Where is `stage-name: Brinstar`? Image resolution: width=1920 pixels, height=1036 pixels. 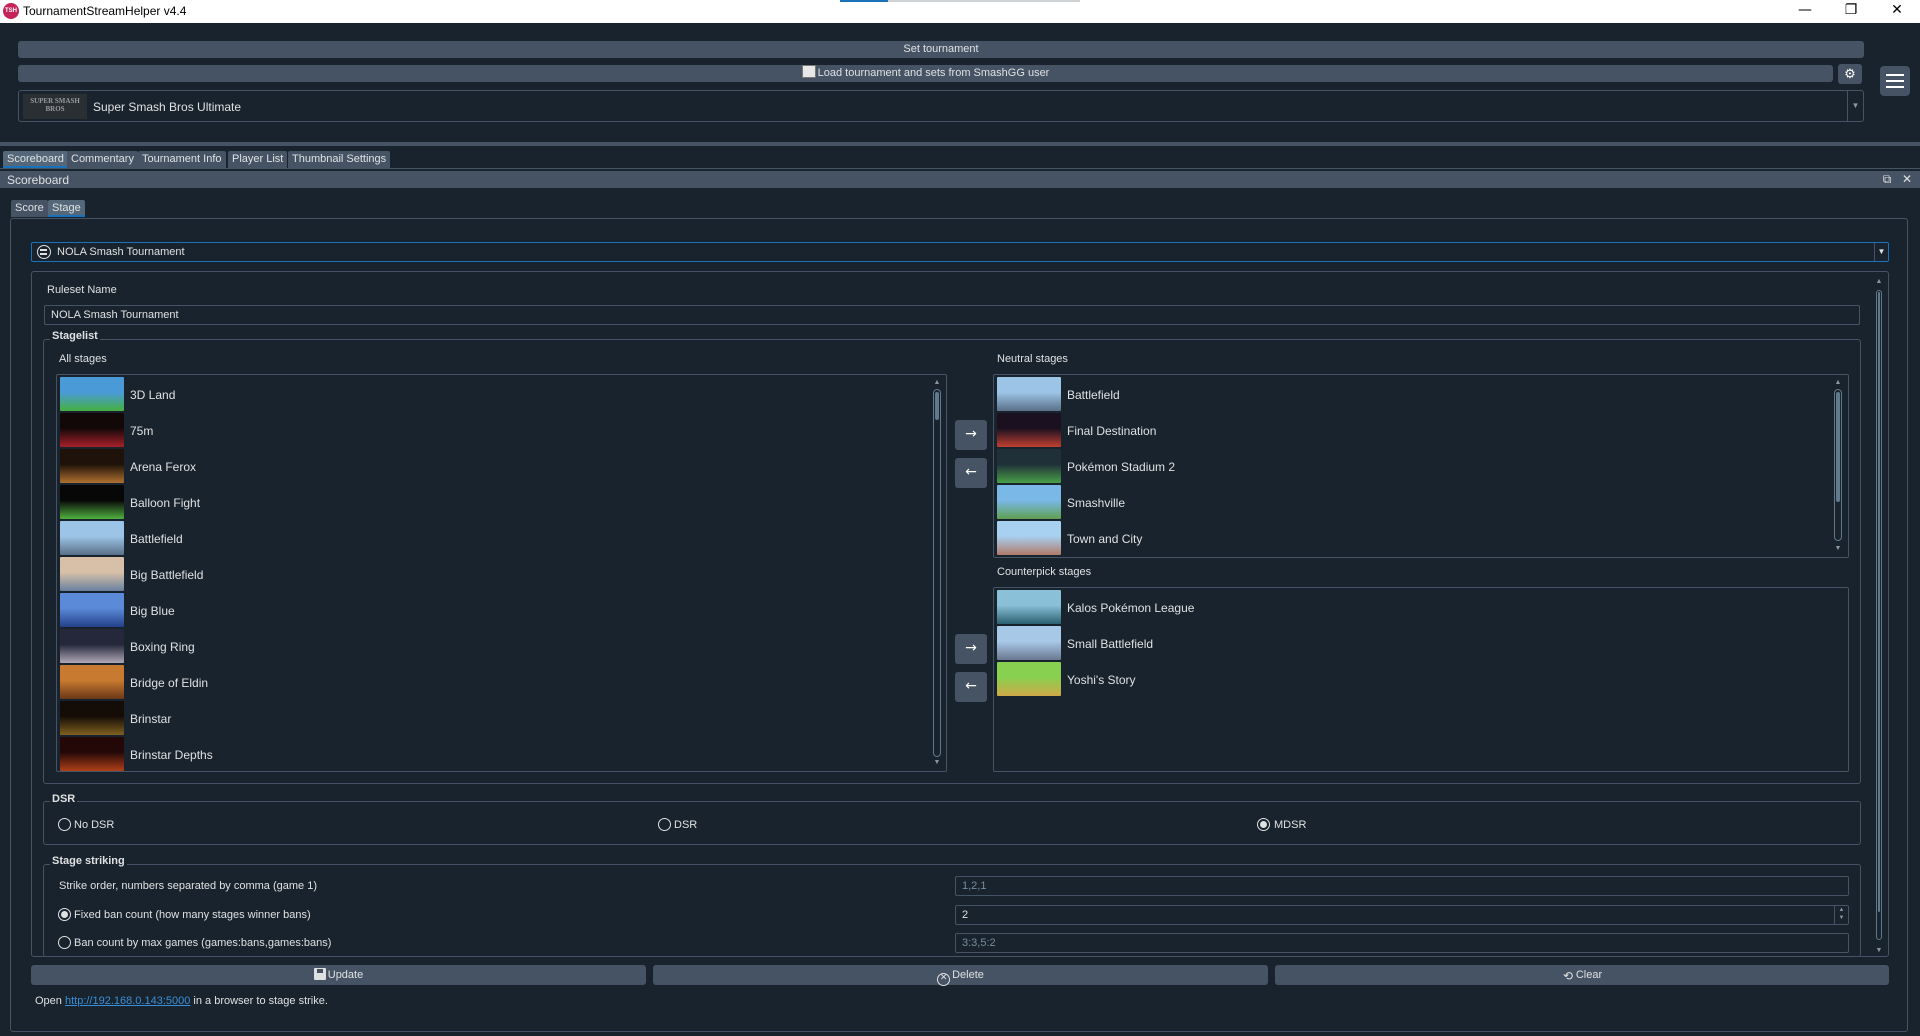
stage-name: Brinstar is located at coordinates (151, 719).